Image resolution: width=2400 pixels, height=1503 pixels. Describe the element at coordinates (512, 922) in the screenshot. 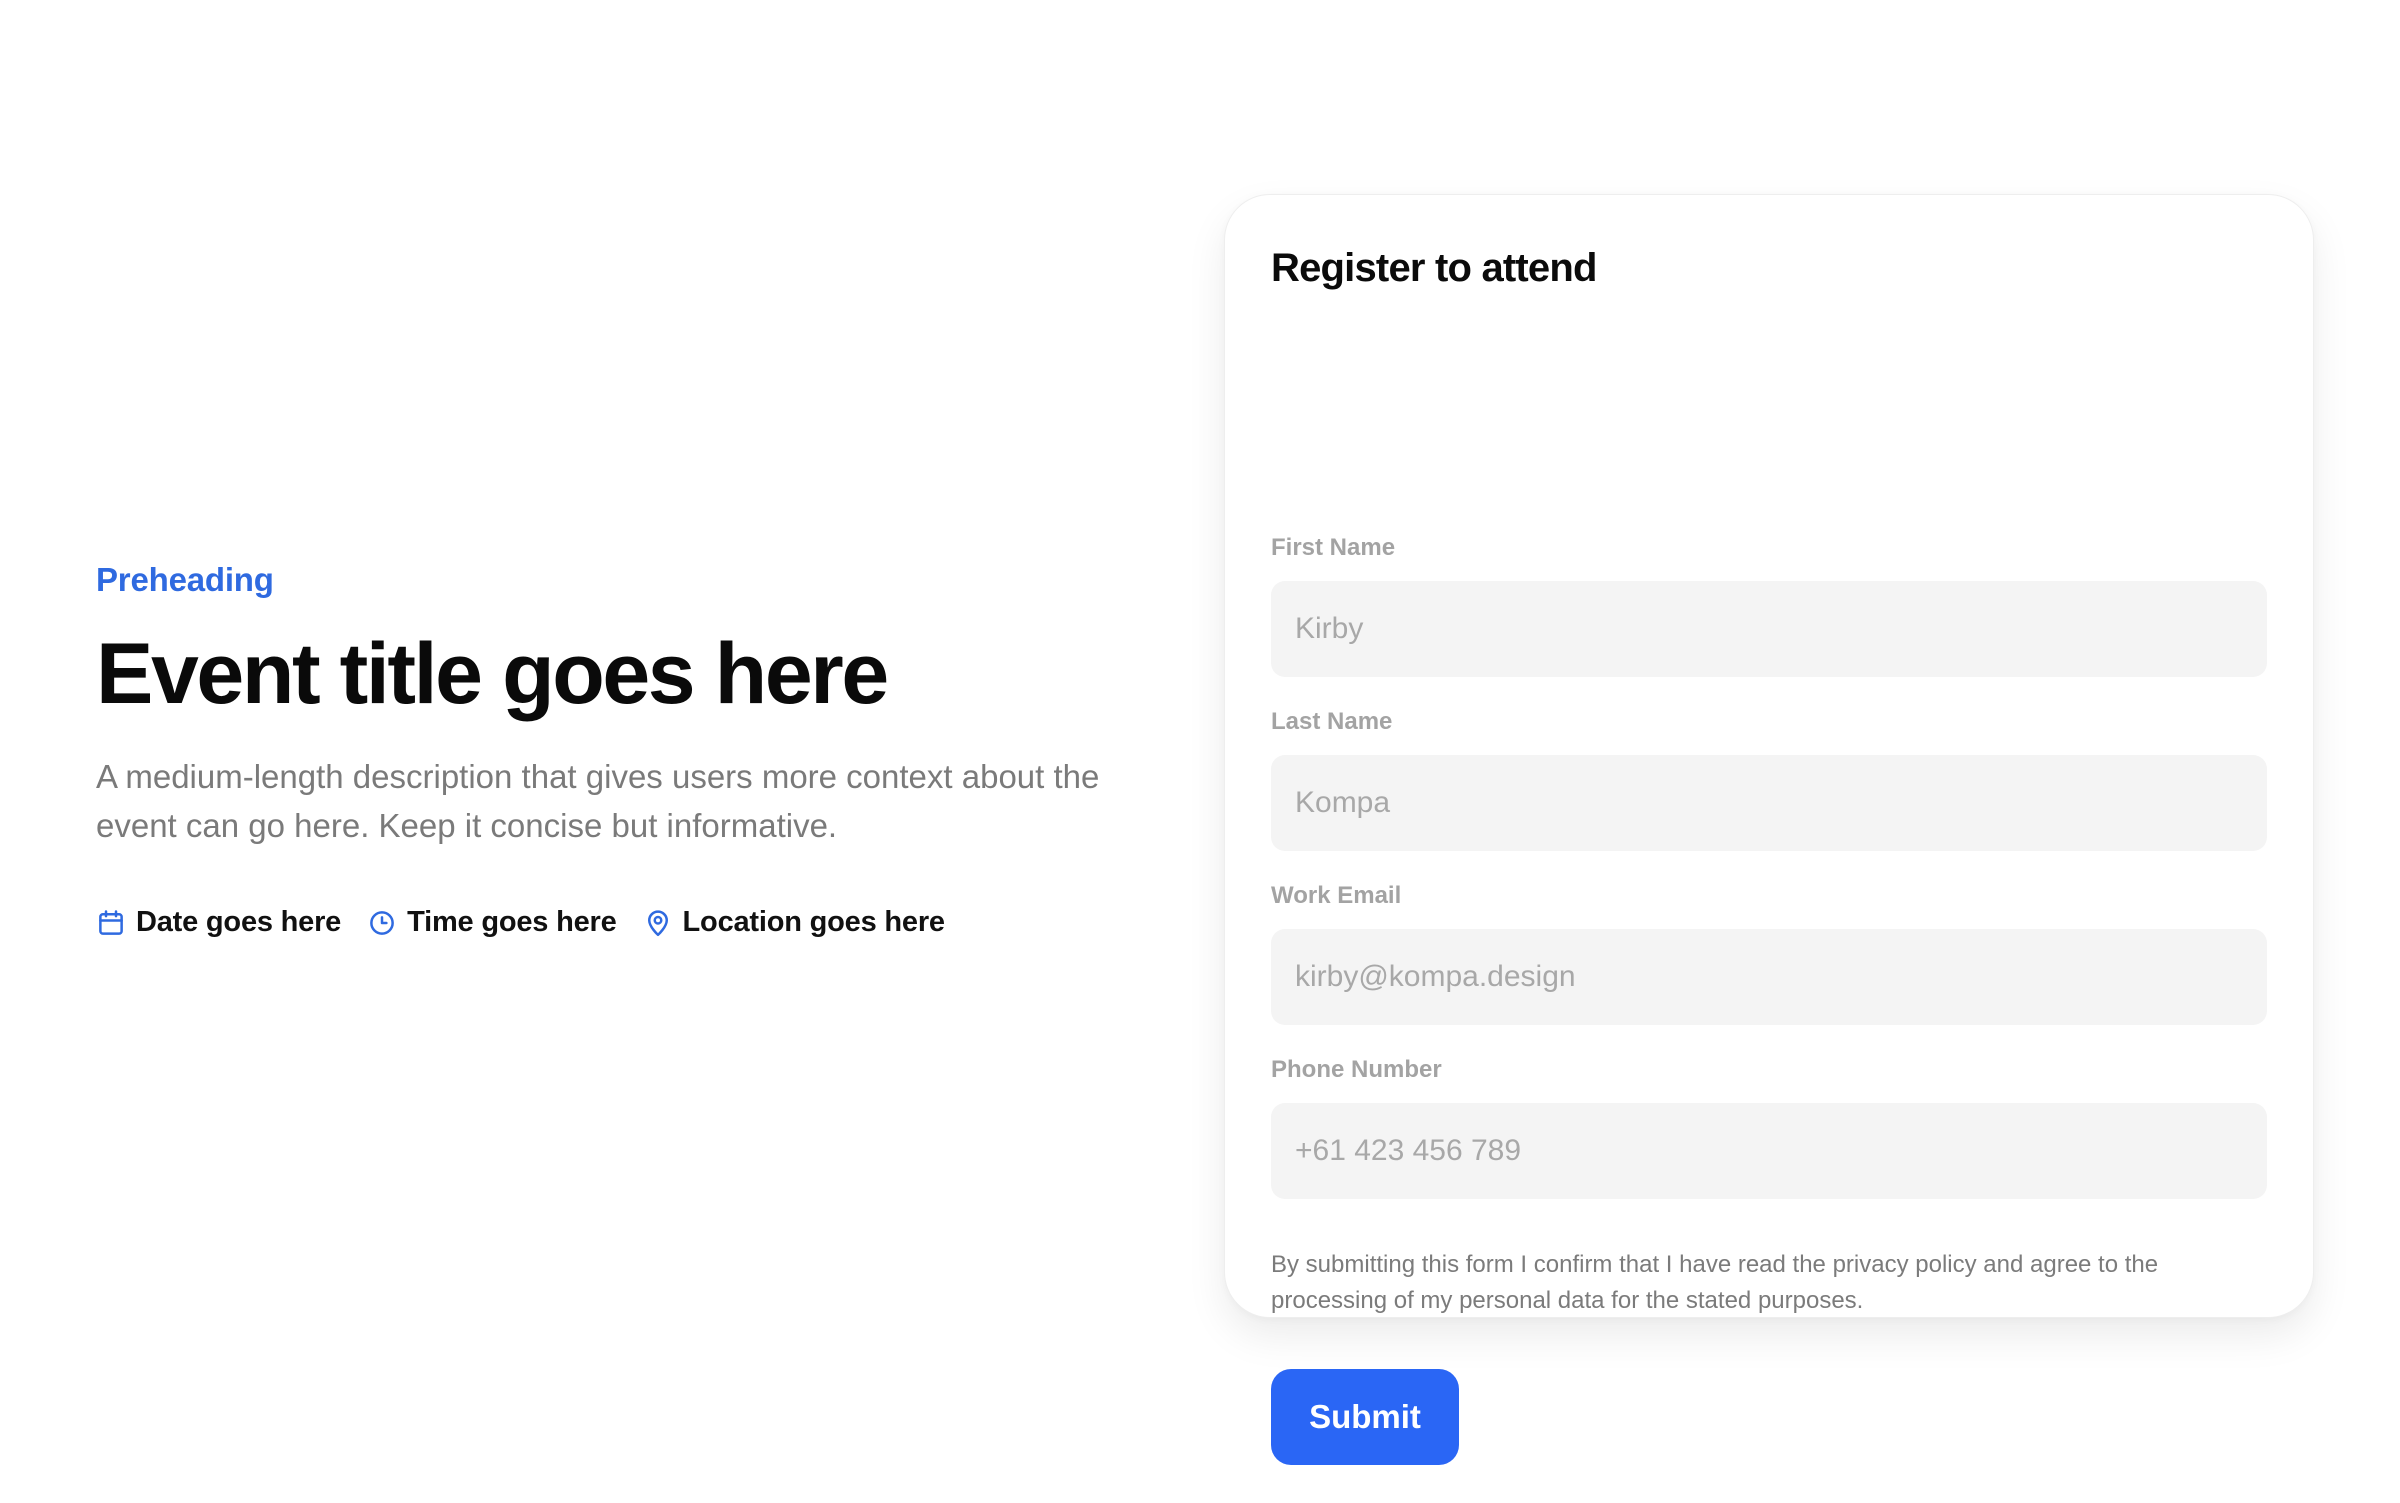

I see `event-time-label: Time goes here` at that location.